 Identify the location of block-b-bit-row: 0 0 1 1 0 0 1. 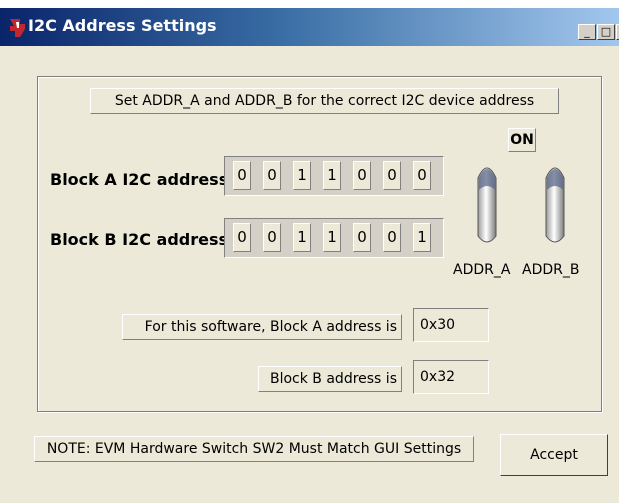
(334, 238).